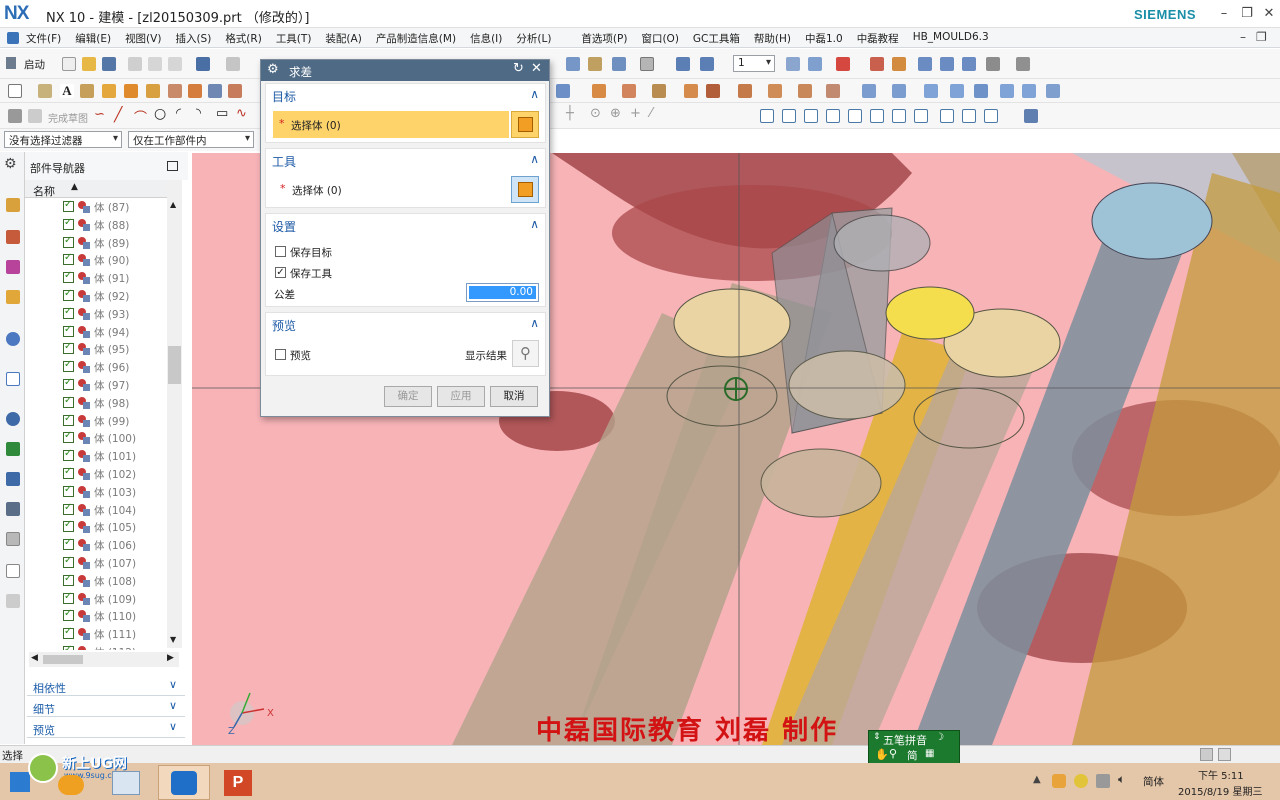  Describe the element at coordinates (13, 38) in the screenshot. I see `app-menu-icon` at that location.